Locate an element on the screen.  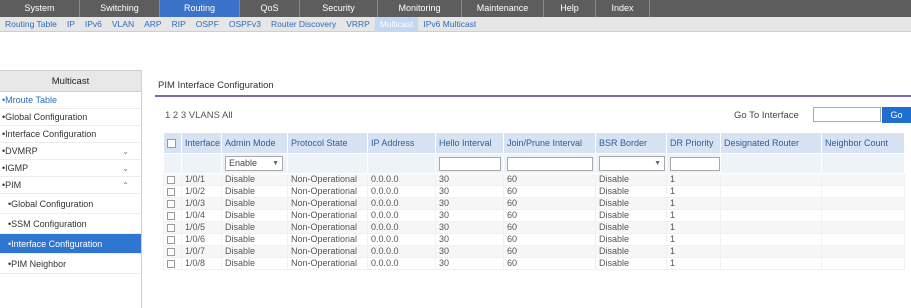
subnav-vlan: VLAN is located at coordinates (123, 24).